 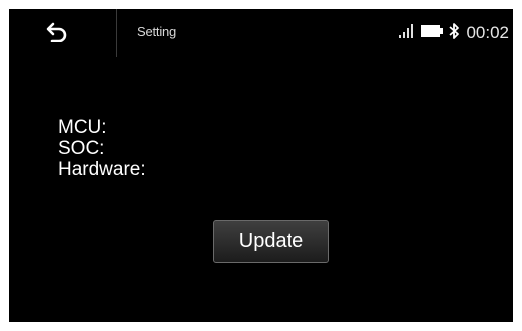 I want to click on battery-icon, so click(x=432, y=33).